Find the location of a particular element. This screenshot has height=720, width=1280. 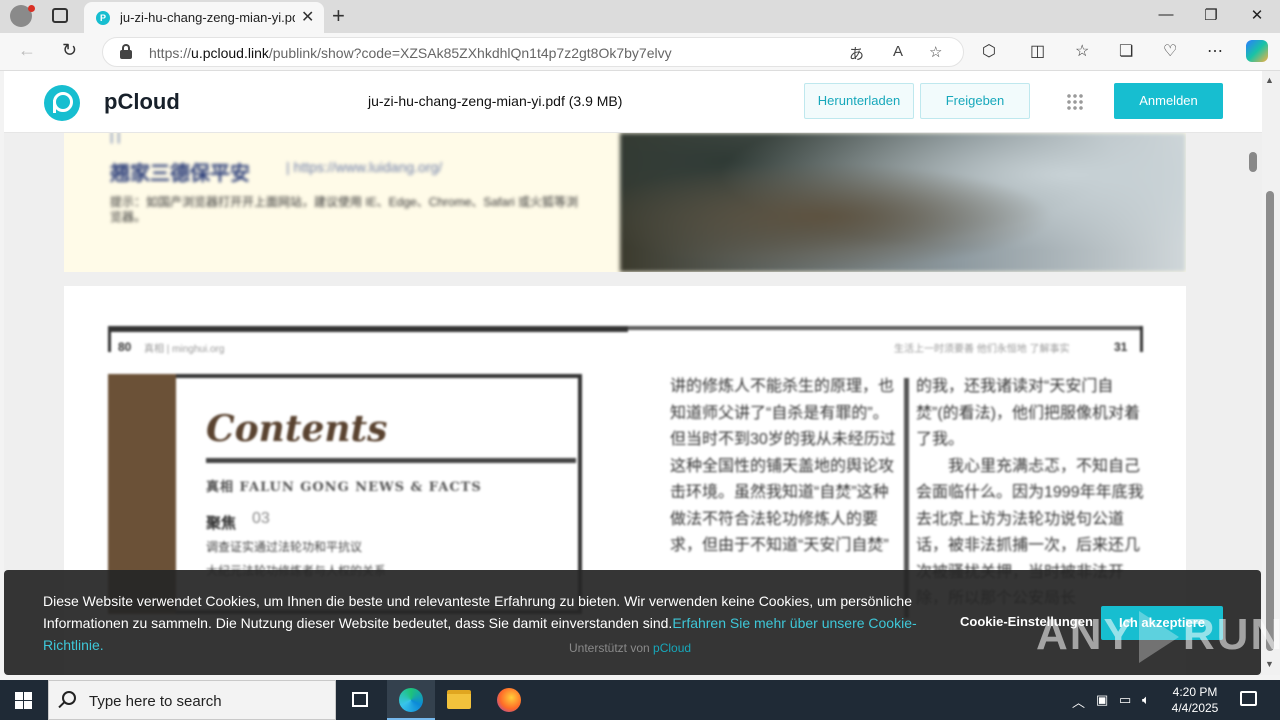

tray-chevron-up-icon: ︿ is located at coordinates (1078, 701).